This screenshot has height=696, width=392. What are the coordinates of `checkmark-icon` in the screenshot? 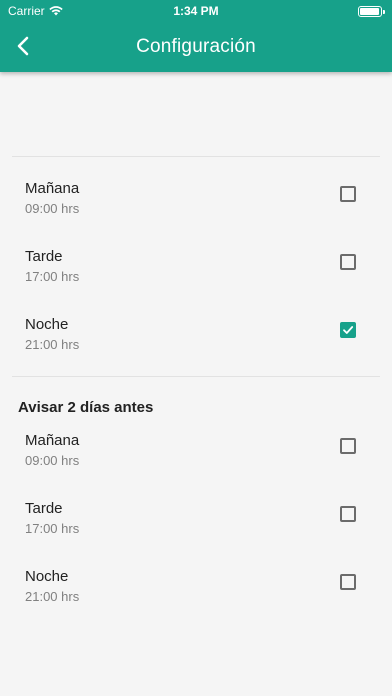 It's located at (348, 330).